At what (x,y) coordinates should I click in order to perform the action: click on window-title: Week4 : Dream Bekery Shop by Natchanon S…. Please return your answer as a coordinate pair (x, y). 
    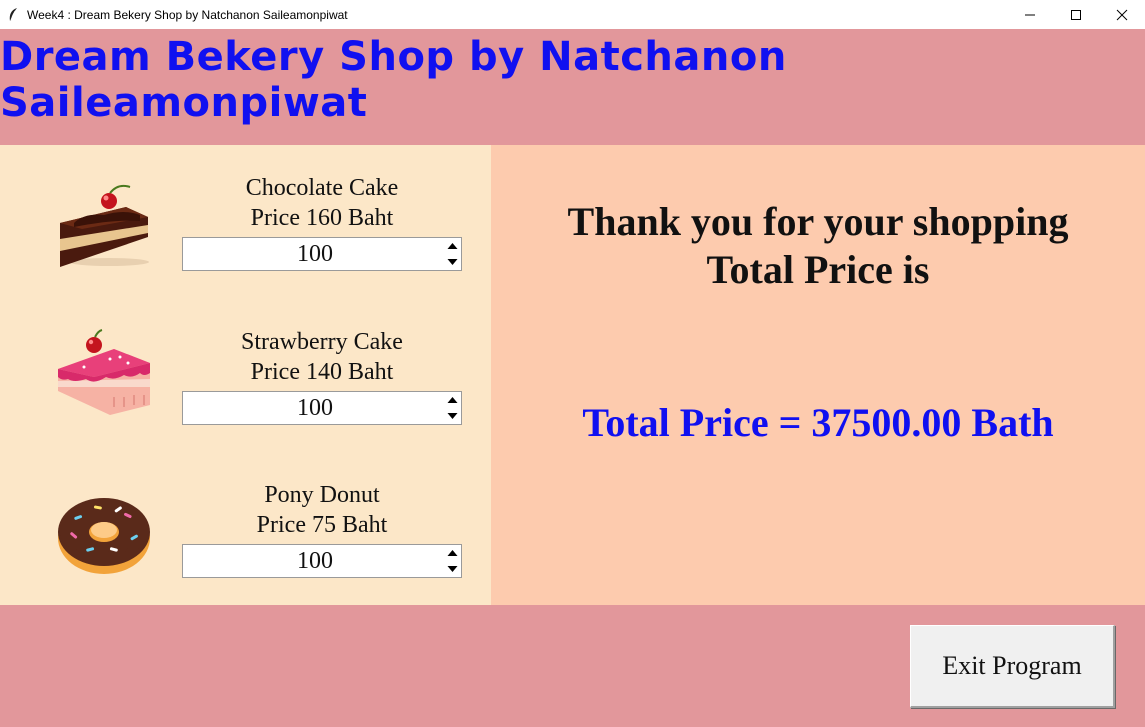
    Looking at the image, I should click on (187, 14).